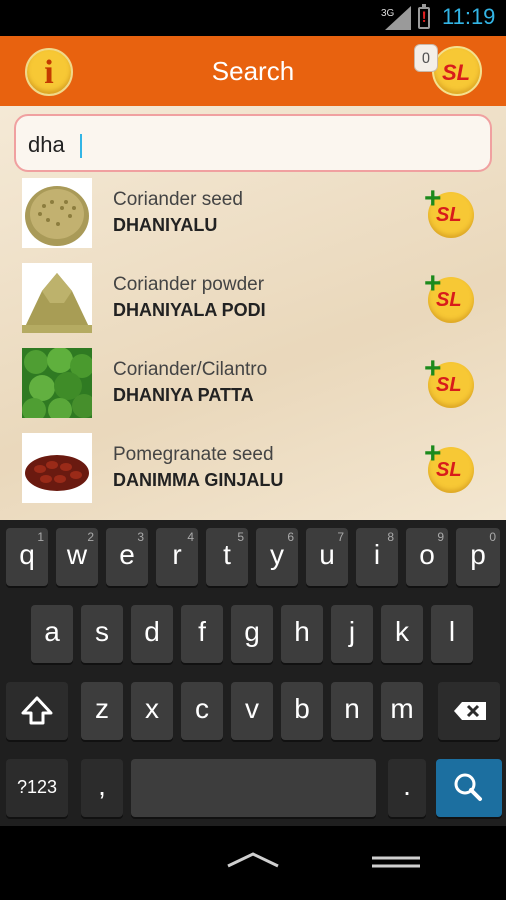 The width and height of the screenshot is (506, 900). I want to click on search-icon, so click(468, 787).